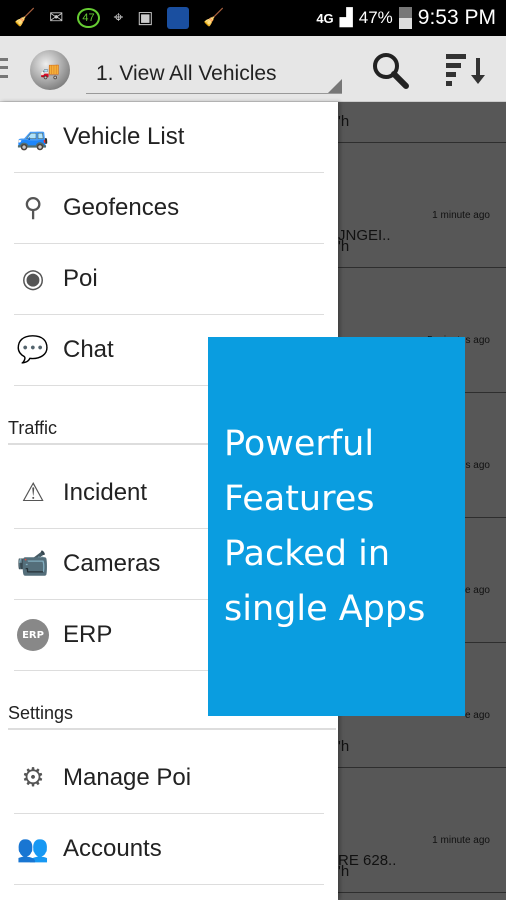 The height and width of the screenshot is (900, 506). I want to click on promo-line: Features, so click(299, 499).